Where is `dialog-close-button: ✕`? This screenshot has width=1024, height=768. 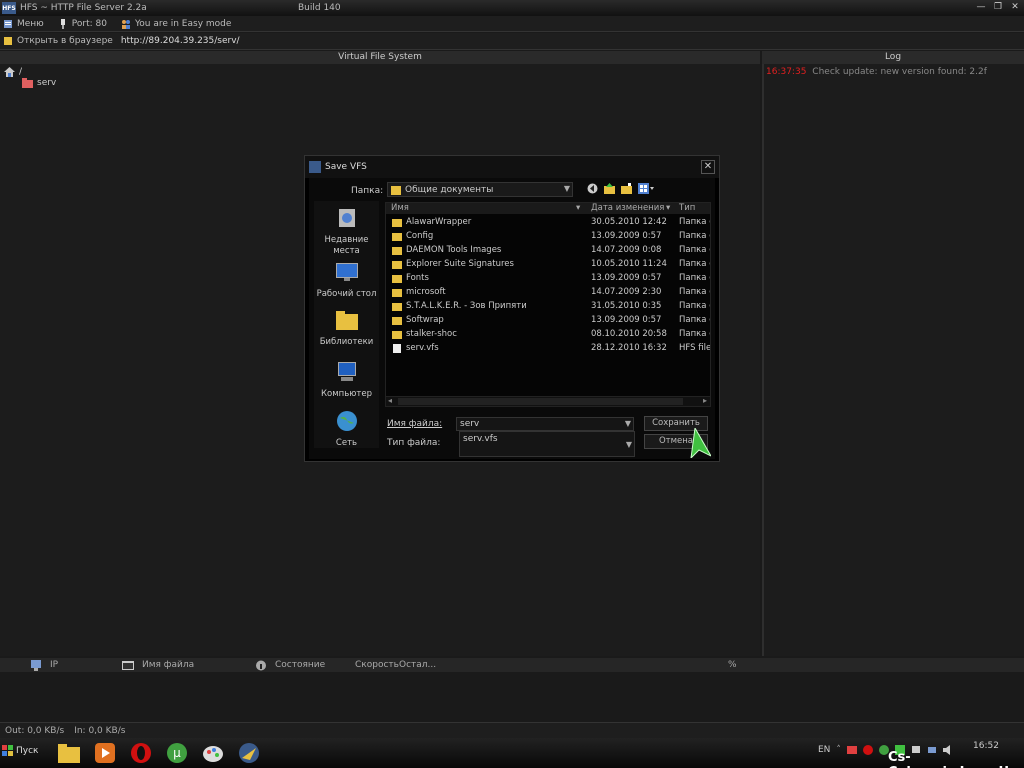 dialog-close-button: ✕ is located at coordinates (708, 167).